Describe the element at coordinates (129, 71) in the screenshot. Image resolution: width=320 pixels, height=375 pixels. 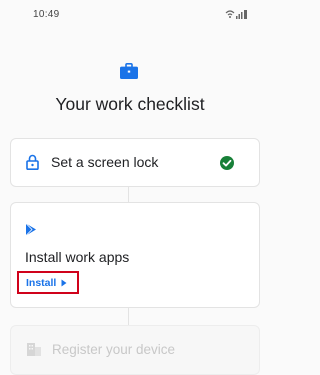
I see `briefcase-icon` at that location.